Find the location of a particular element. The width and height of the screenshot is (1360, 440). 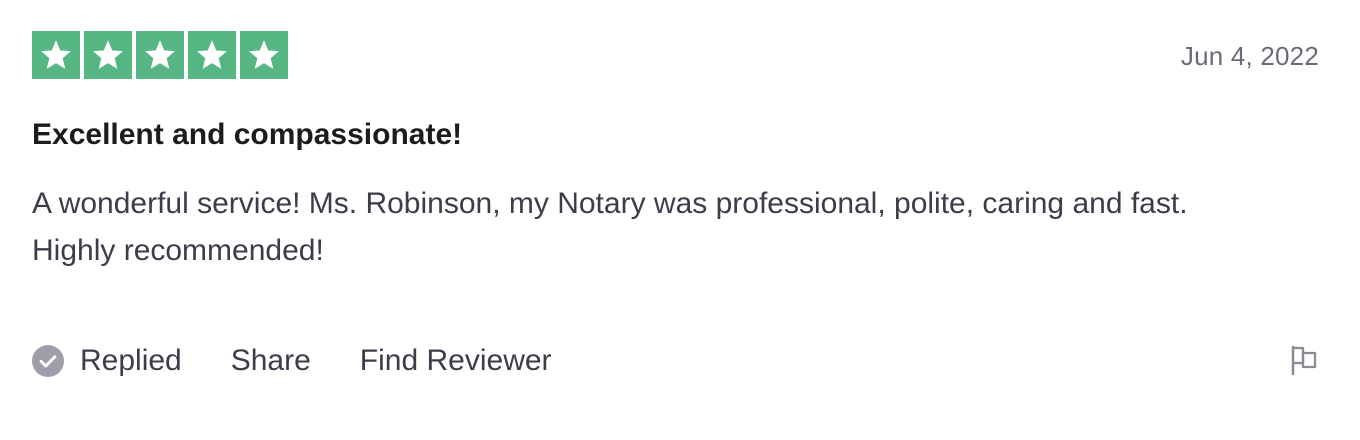

review-actions: Replied Share Find Reviewer is located at coordinates (316, 361).